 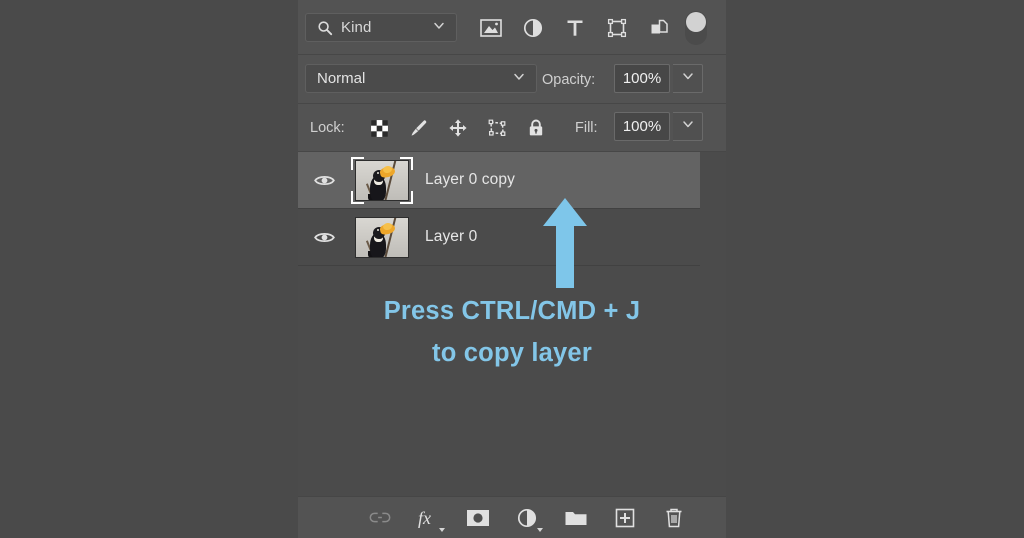 I want to click on callout-line-2: to copy layer, so click(x=512, y=353).